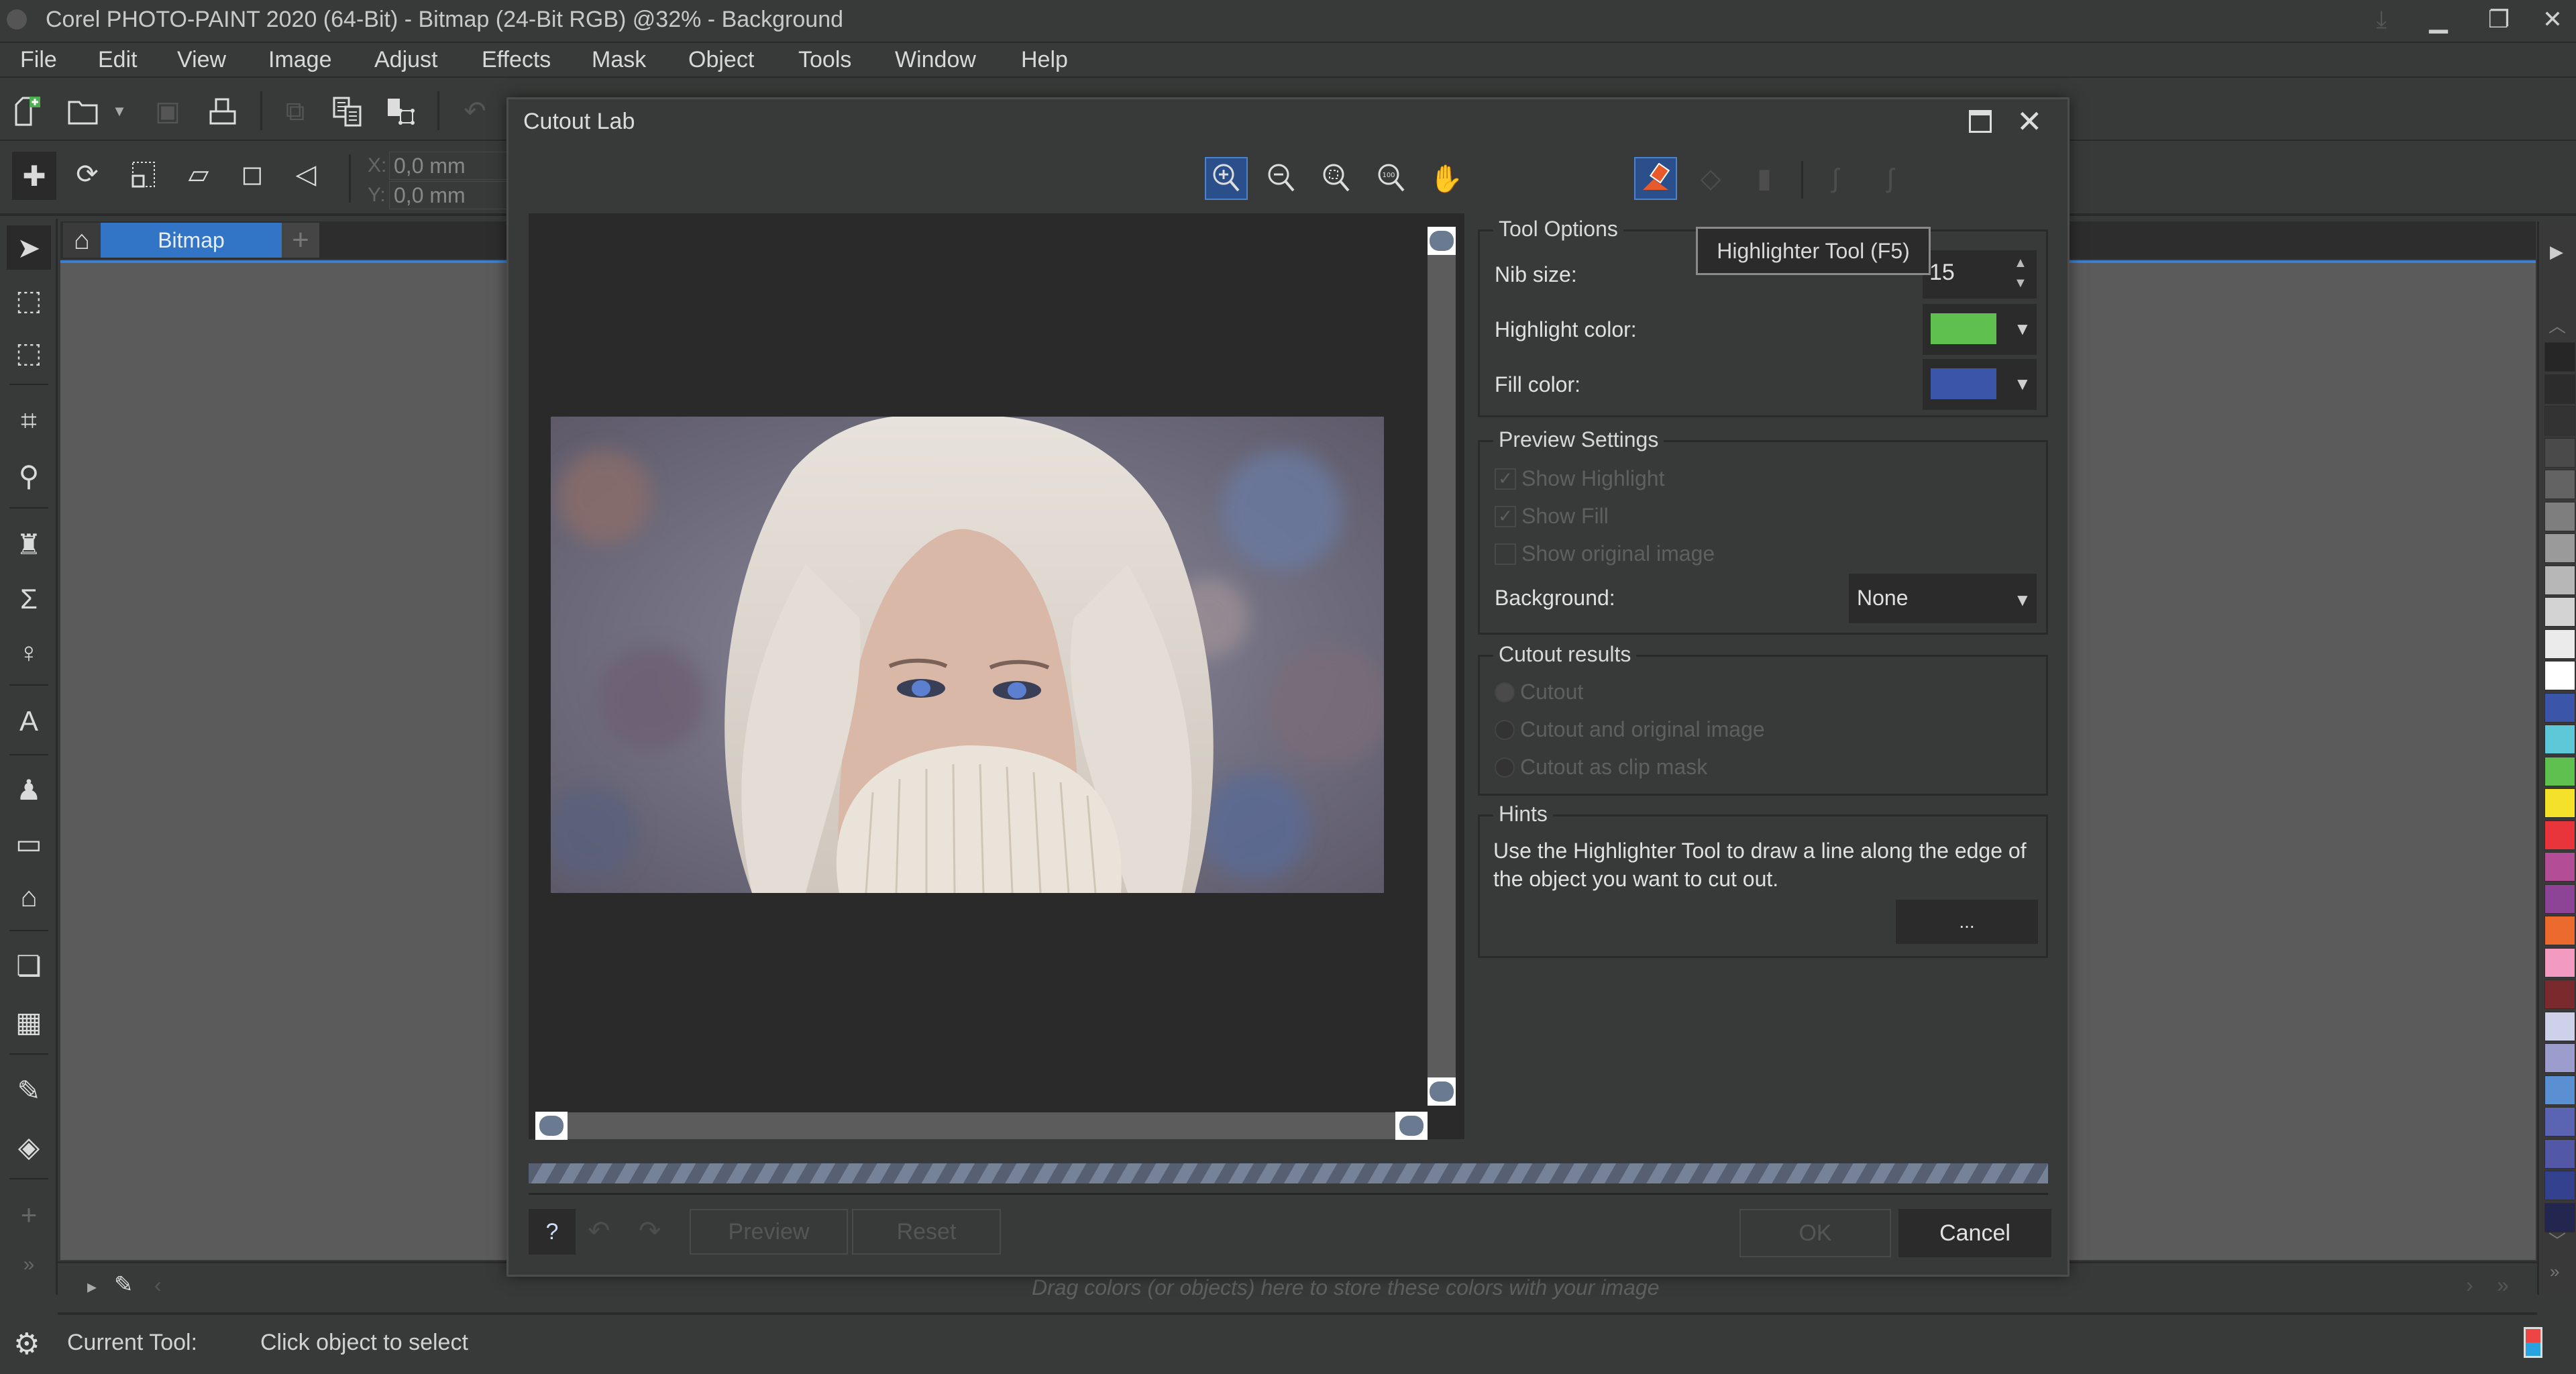  I want to click on tab-bitmap: Bitmap, so click(191, 240).